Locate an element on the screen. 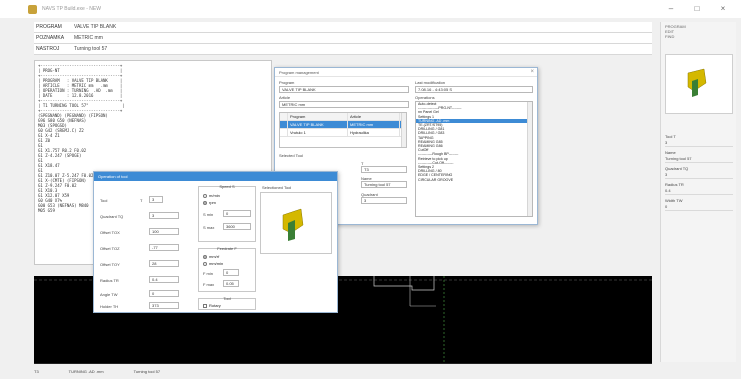  header-label: POZNAMKA is located at coordinates (50, 38).